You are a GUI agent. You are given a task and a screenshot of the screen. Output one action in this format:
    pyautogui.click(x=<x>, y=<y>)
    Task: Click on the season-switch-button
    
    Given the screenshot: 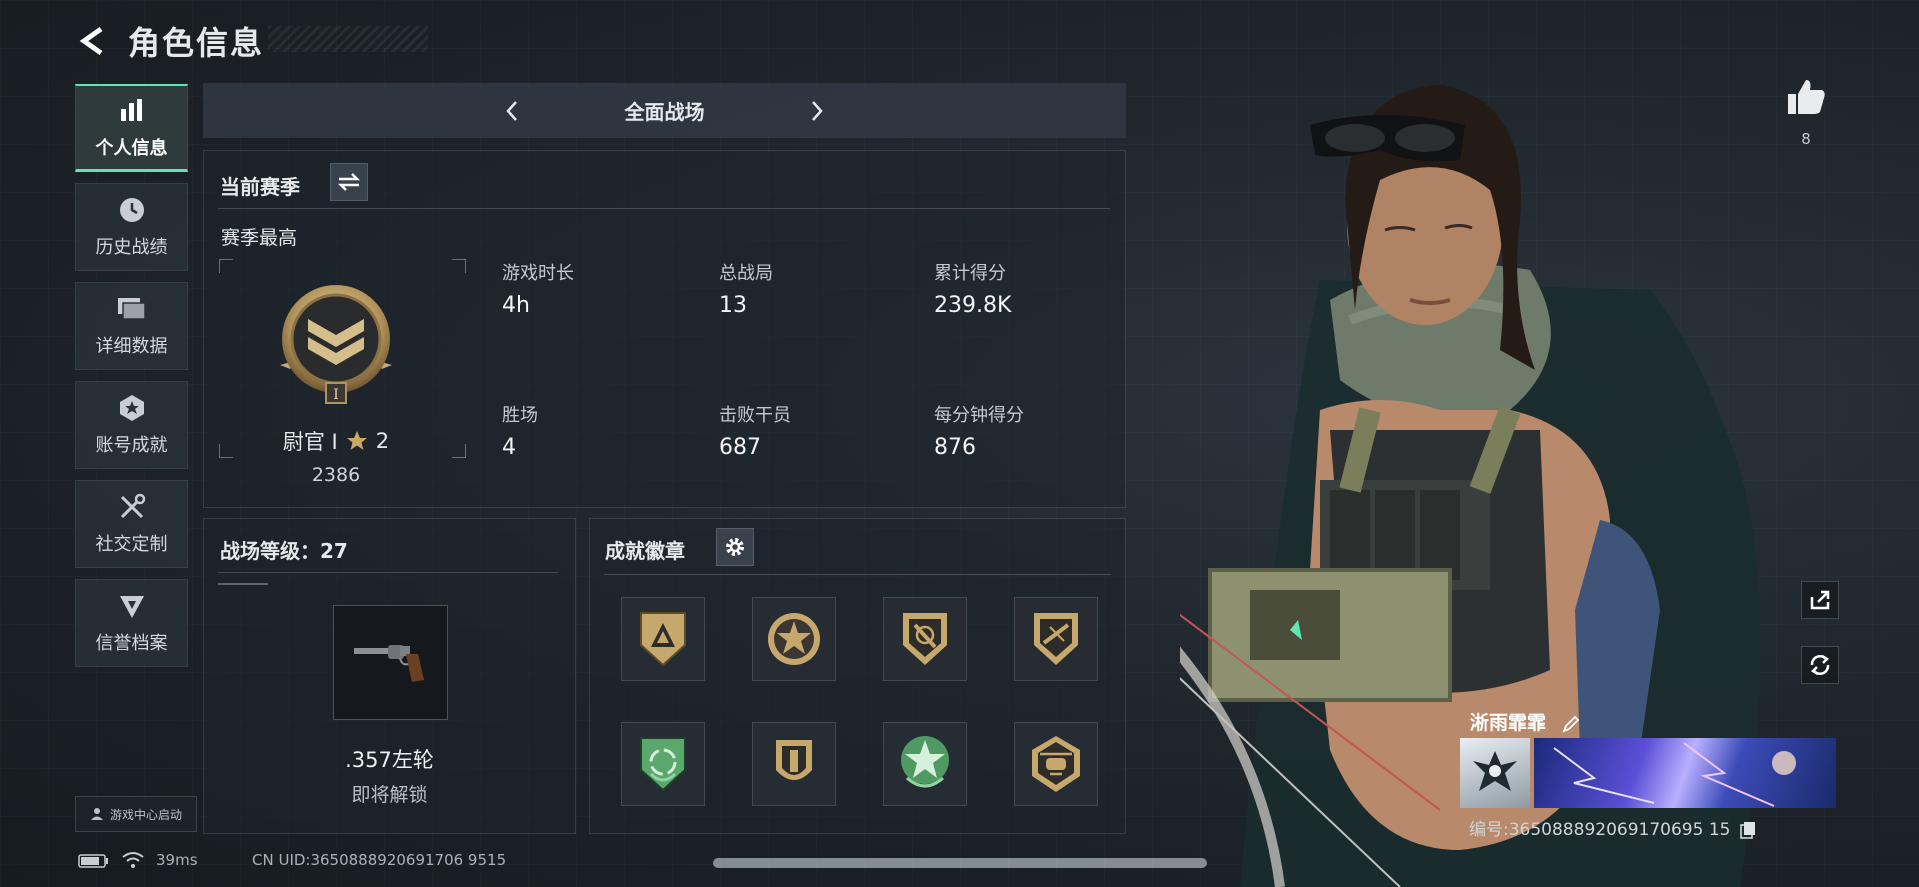 What is the action you would take?
    pyautogui.click(x=349, y=182)
    